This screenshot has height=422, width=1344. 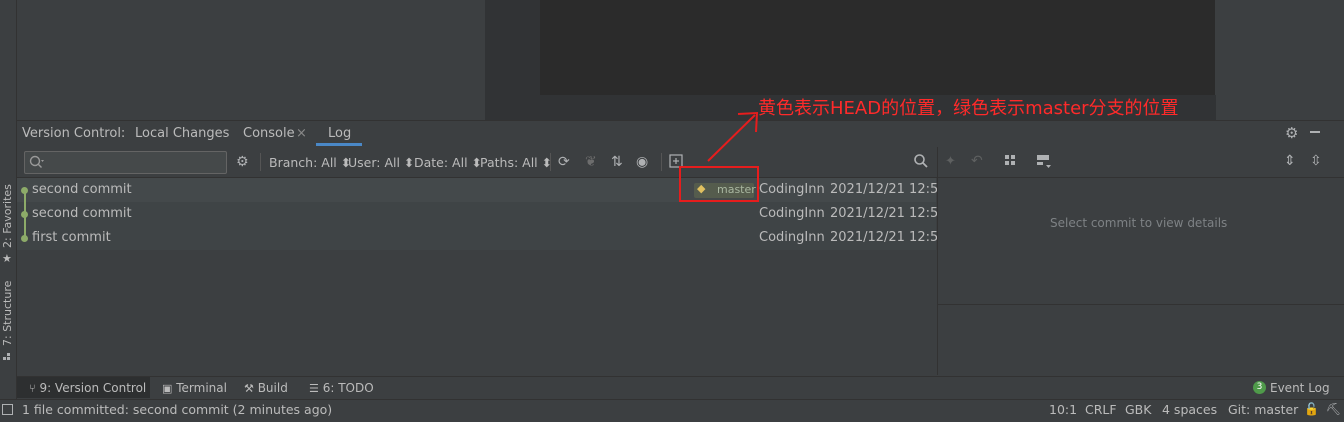 I want to click on collapse-all-icon: ⇳, so click(x=1316, y=161).